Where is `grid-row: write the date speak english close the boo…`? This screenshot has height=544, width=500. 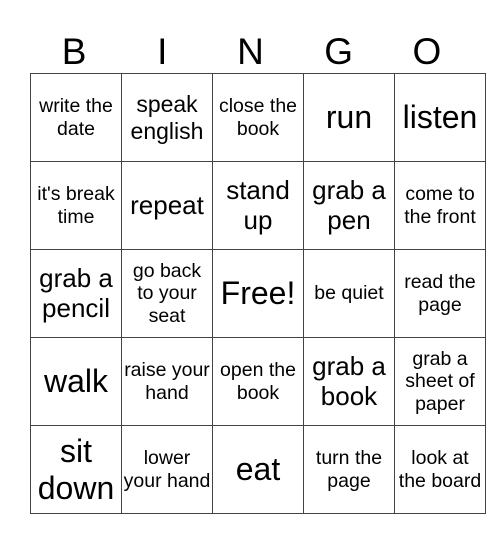 grid-row: write the date speak english close the boo… is located at coordinates (258, 117).